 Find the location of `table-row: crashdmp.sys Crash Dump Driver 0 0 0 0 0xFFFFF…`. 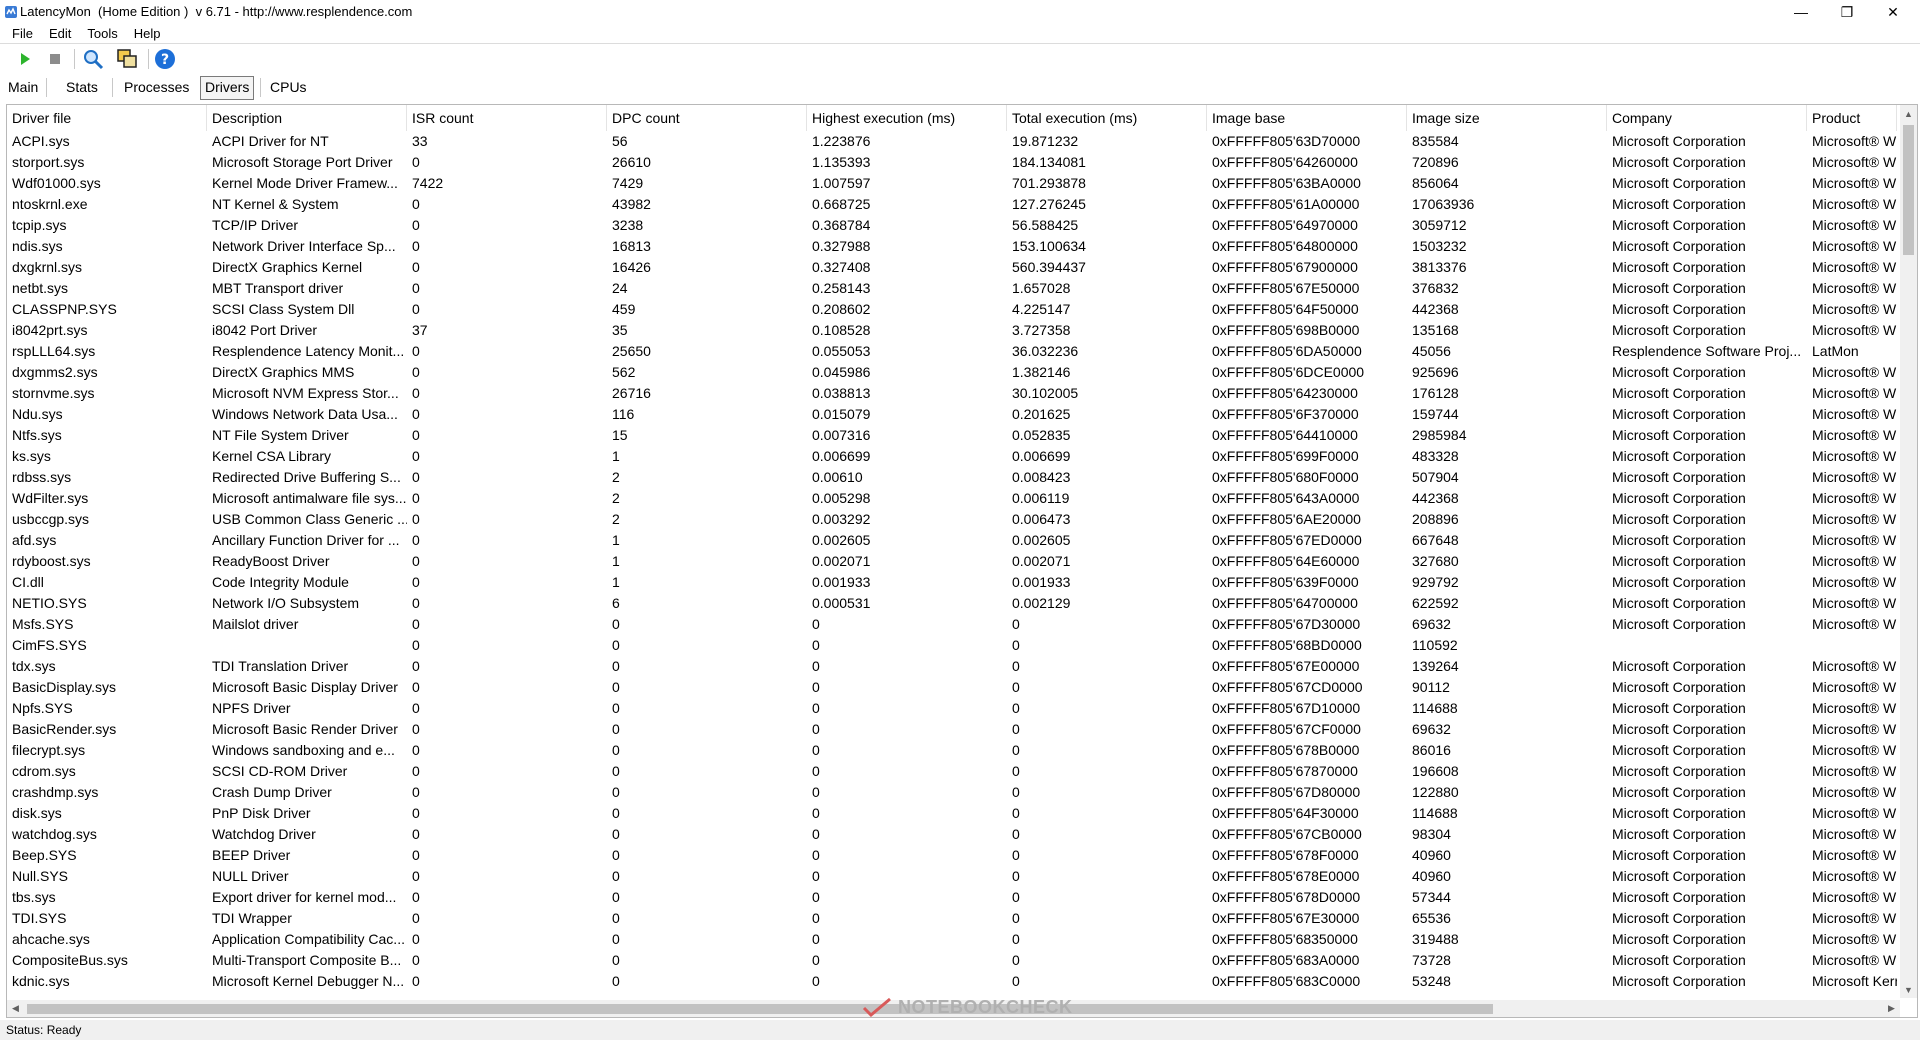

table-row: crashdmp.sys Crash Dump Driver 0 0 0 0 0xFFFFF… is located at coordinates (952, 792).